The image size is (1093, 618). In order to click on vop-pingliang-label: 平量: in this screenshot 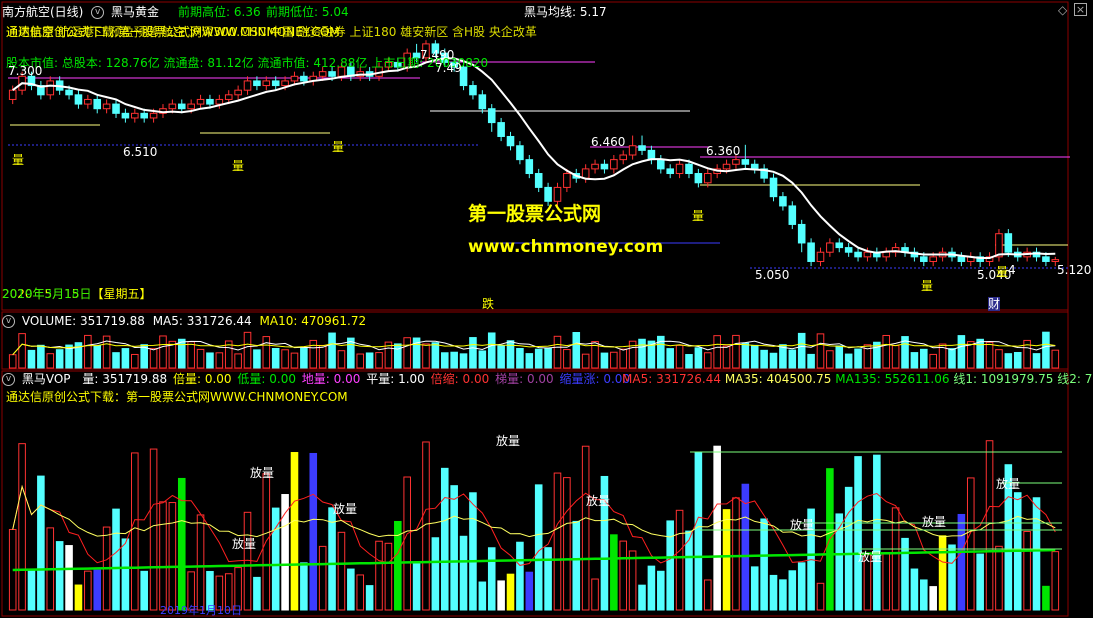, I will do `click(380, 379)`.